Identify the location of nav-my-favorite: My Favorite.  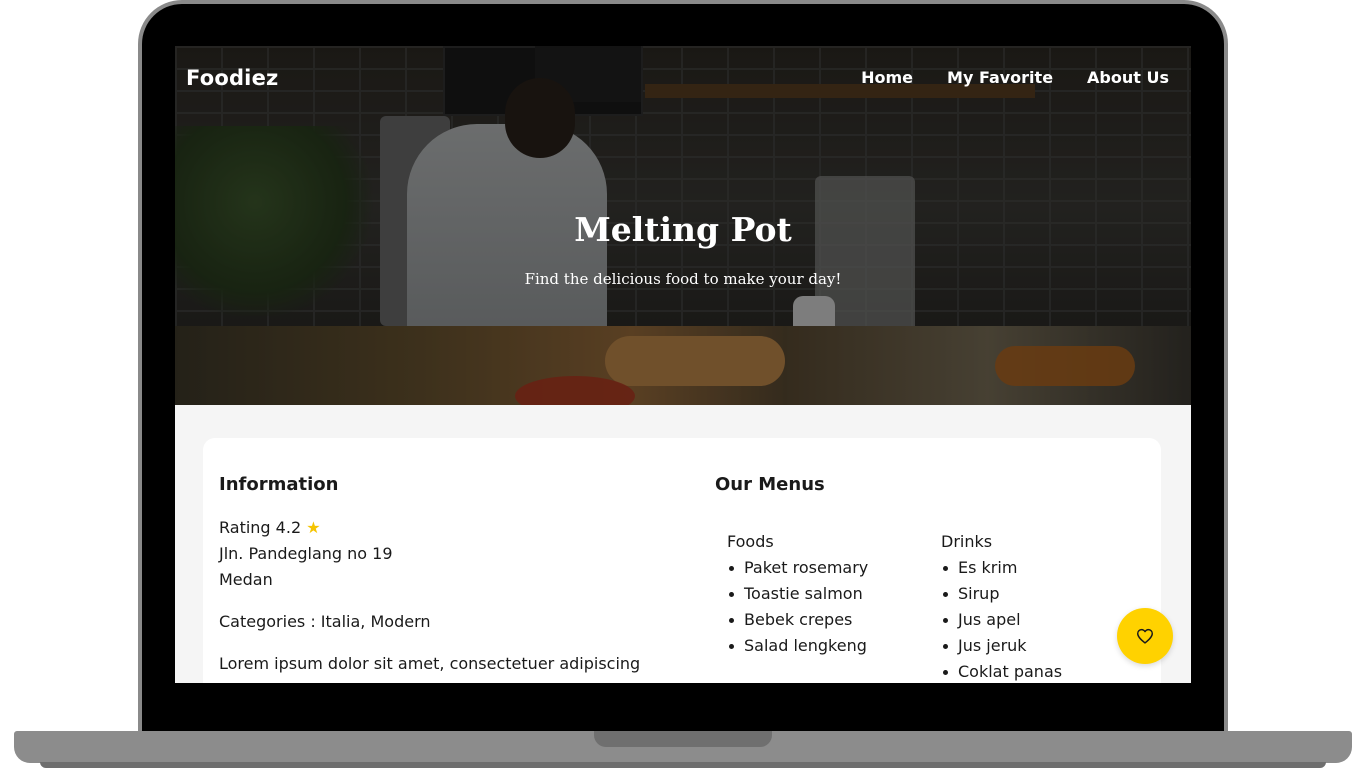
(1000, 77).